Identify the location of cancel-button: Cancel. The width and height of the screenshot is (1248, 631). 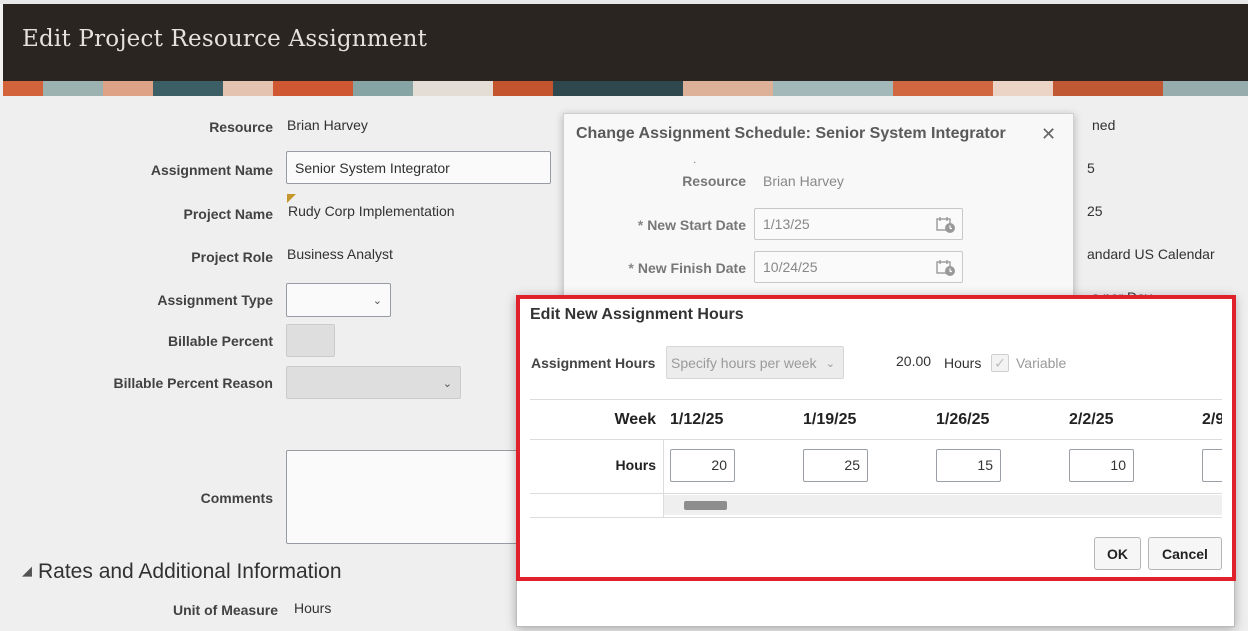
(1185, 553).